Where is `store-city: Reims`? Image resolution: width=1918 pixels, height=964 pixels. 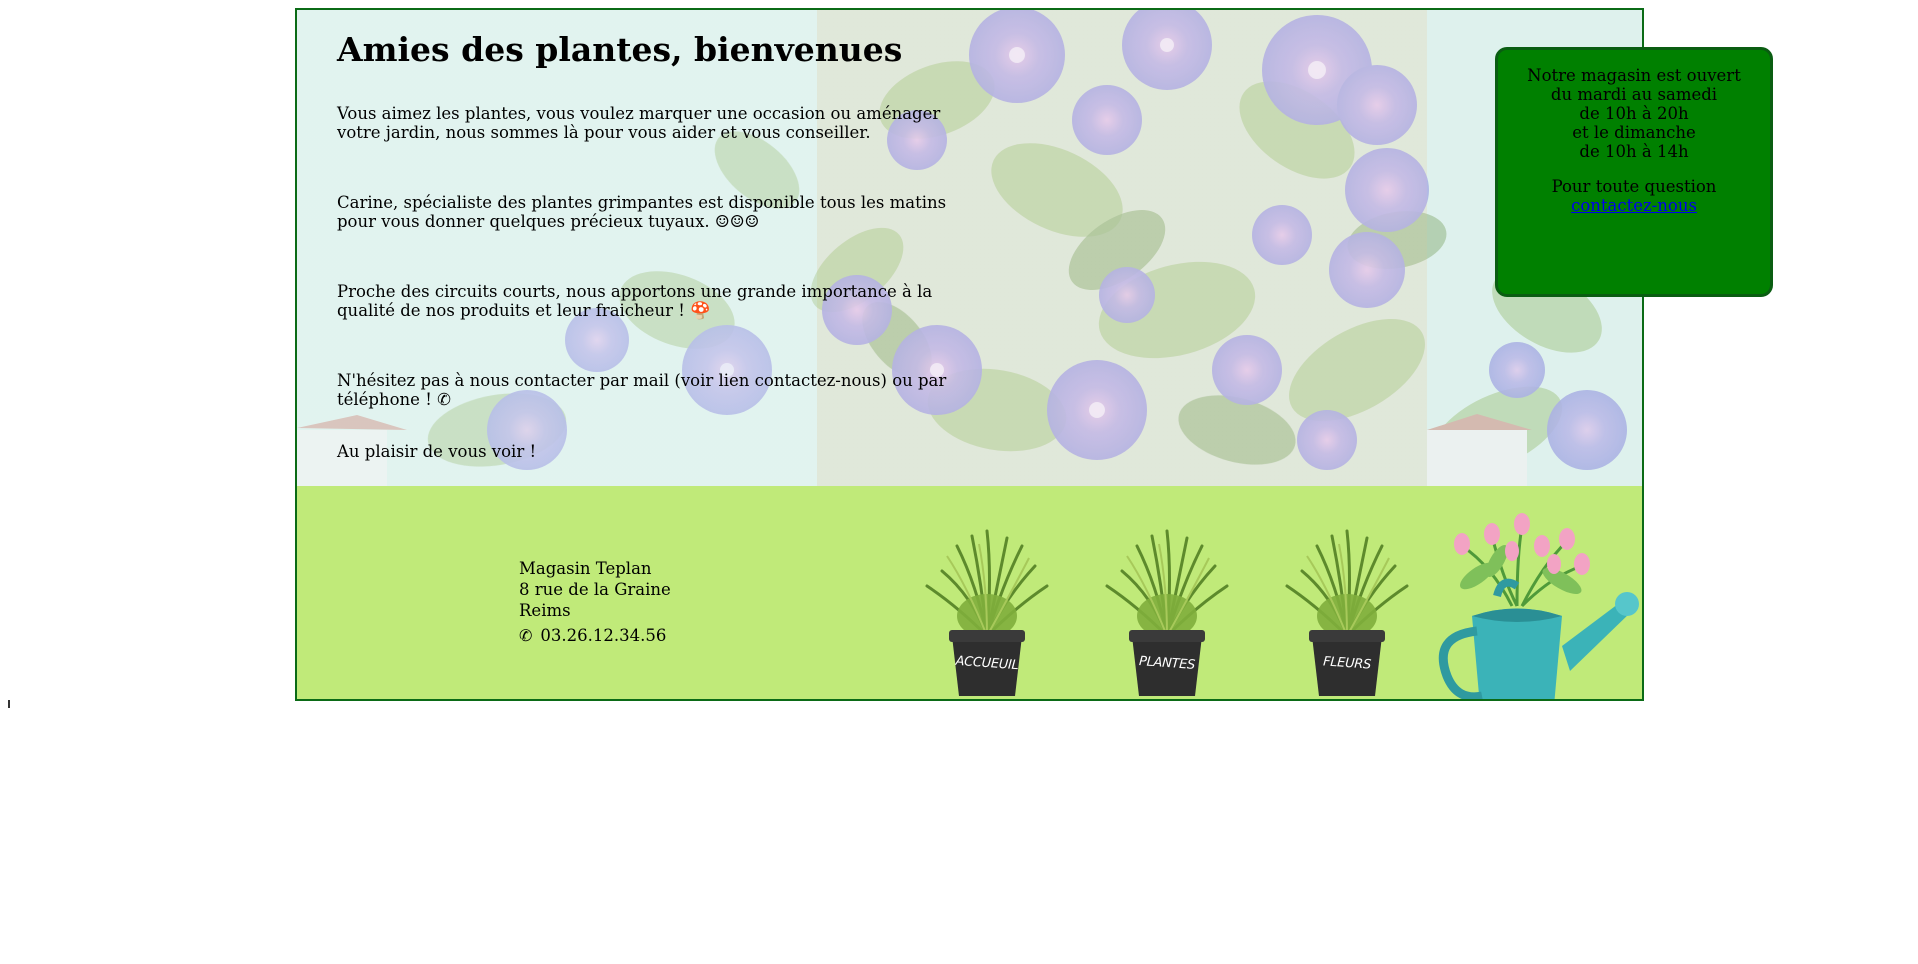 store-city: Reims is located at coordinates (545, 610).